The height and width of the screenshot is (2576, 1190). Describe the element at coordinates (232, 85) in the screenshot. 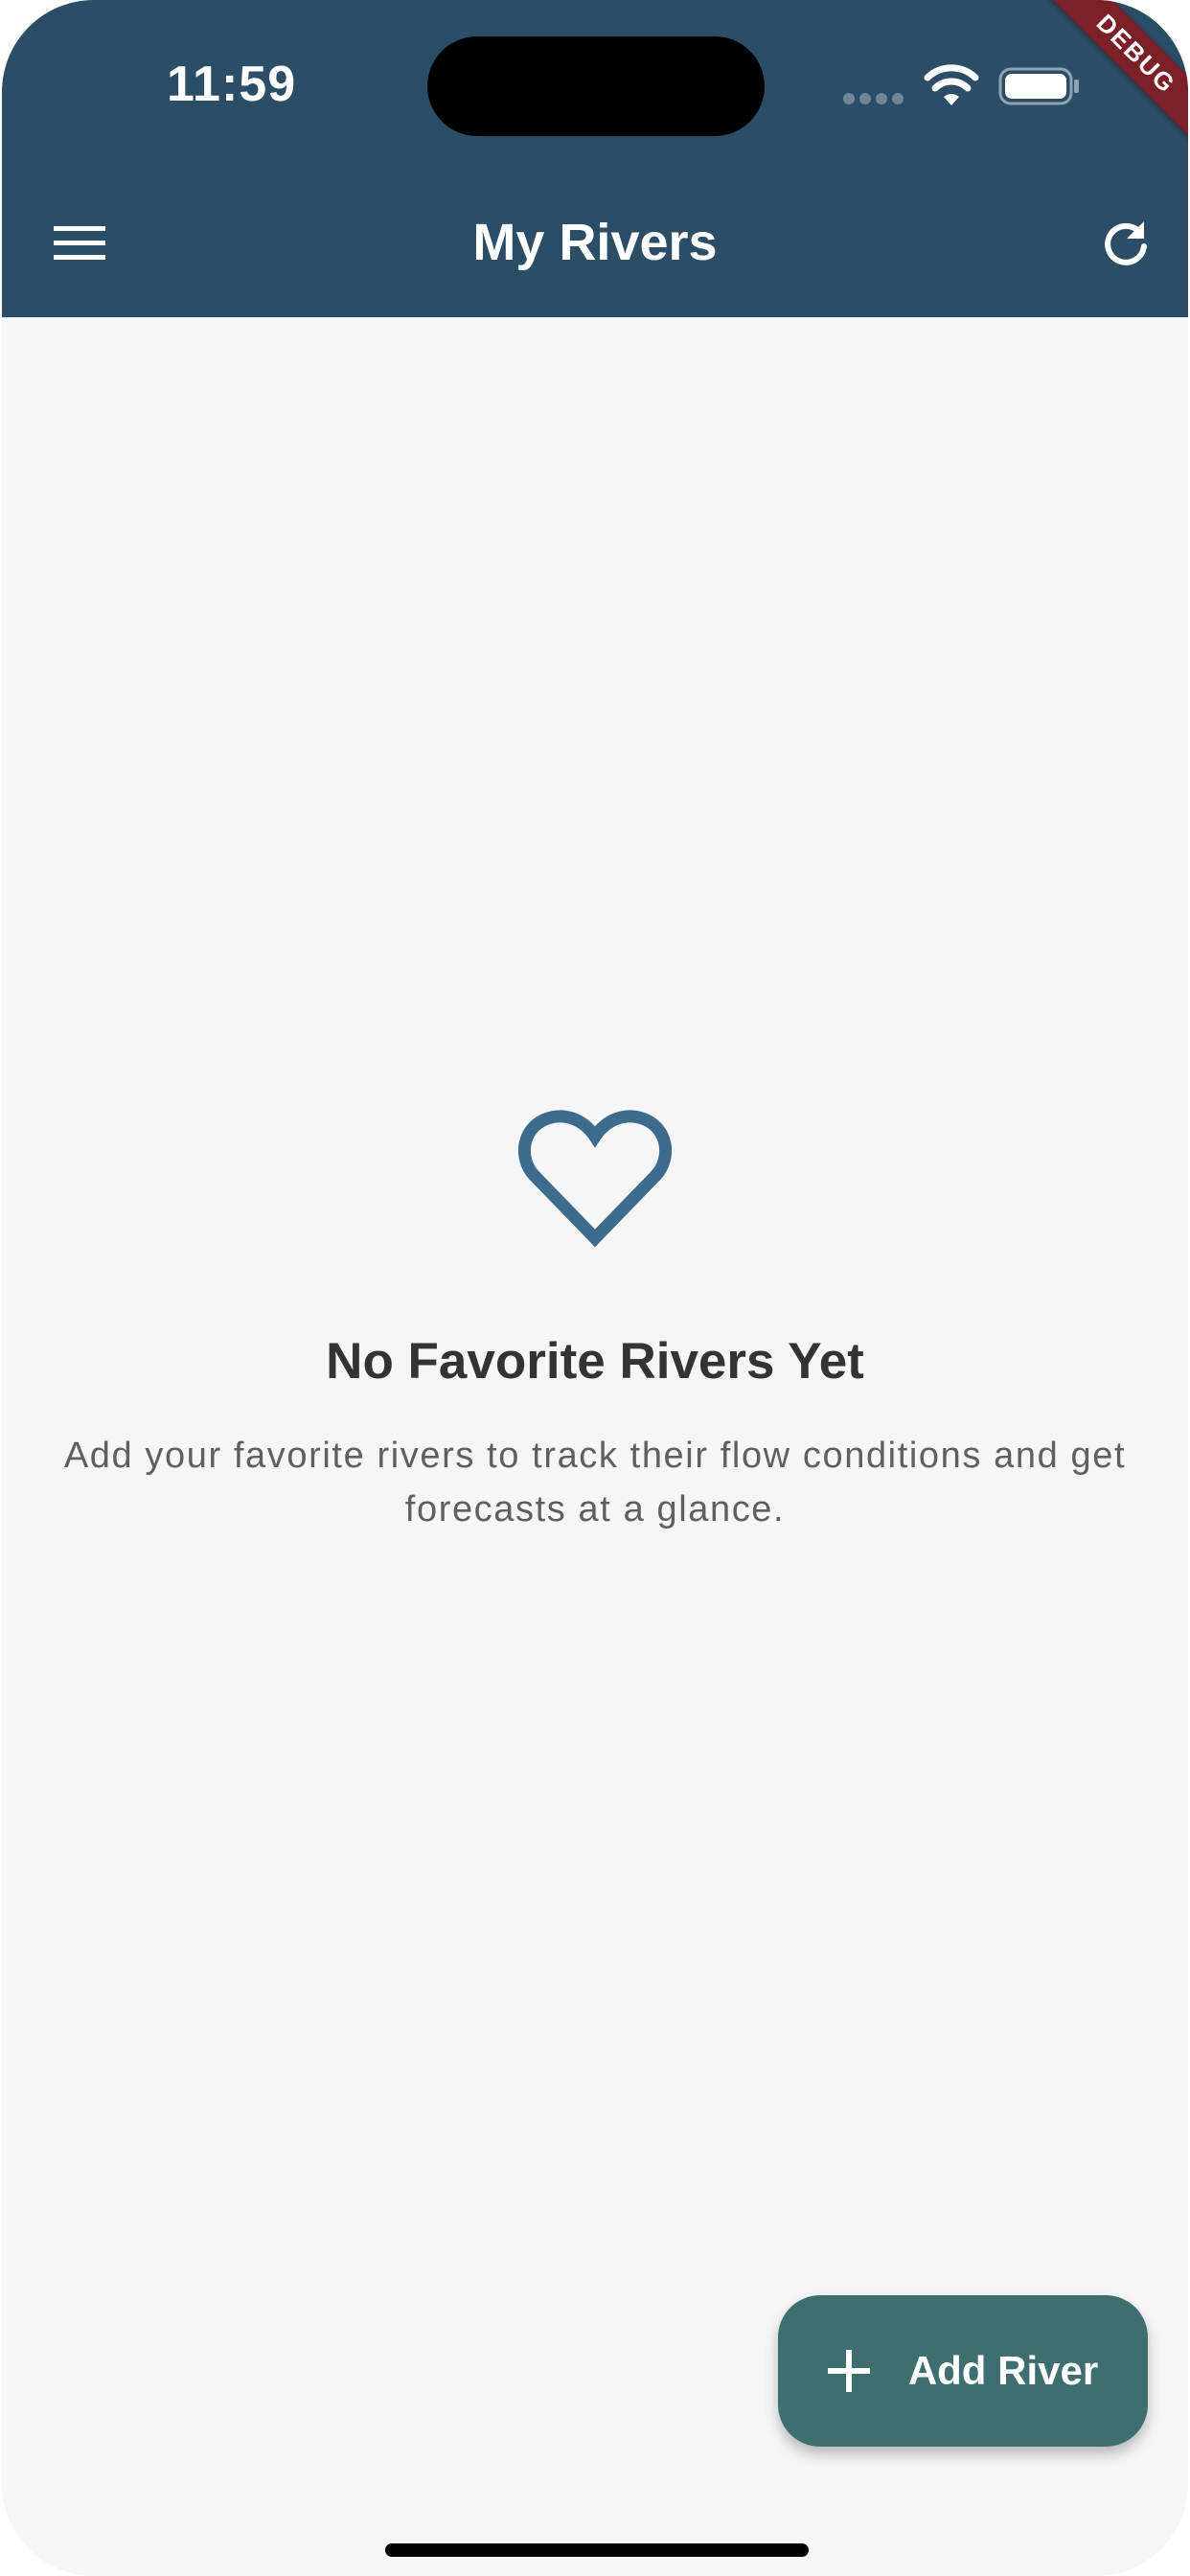

I see `status-time: 11:59` at that location.